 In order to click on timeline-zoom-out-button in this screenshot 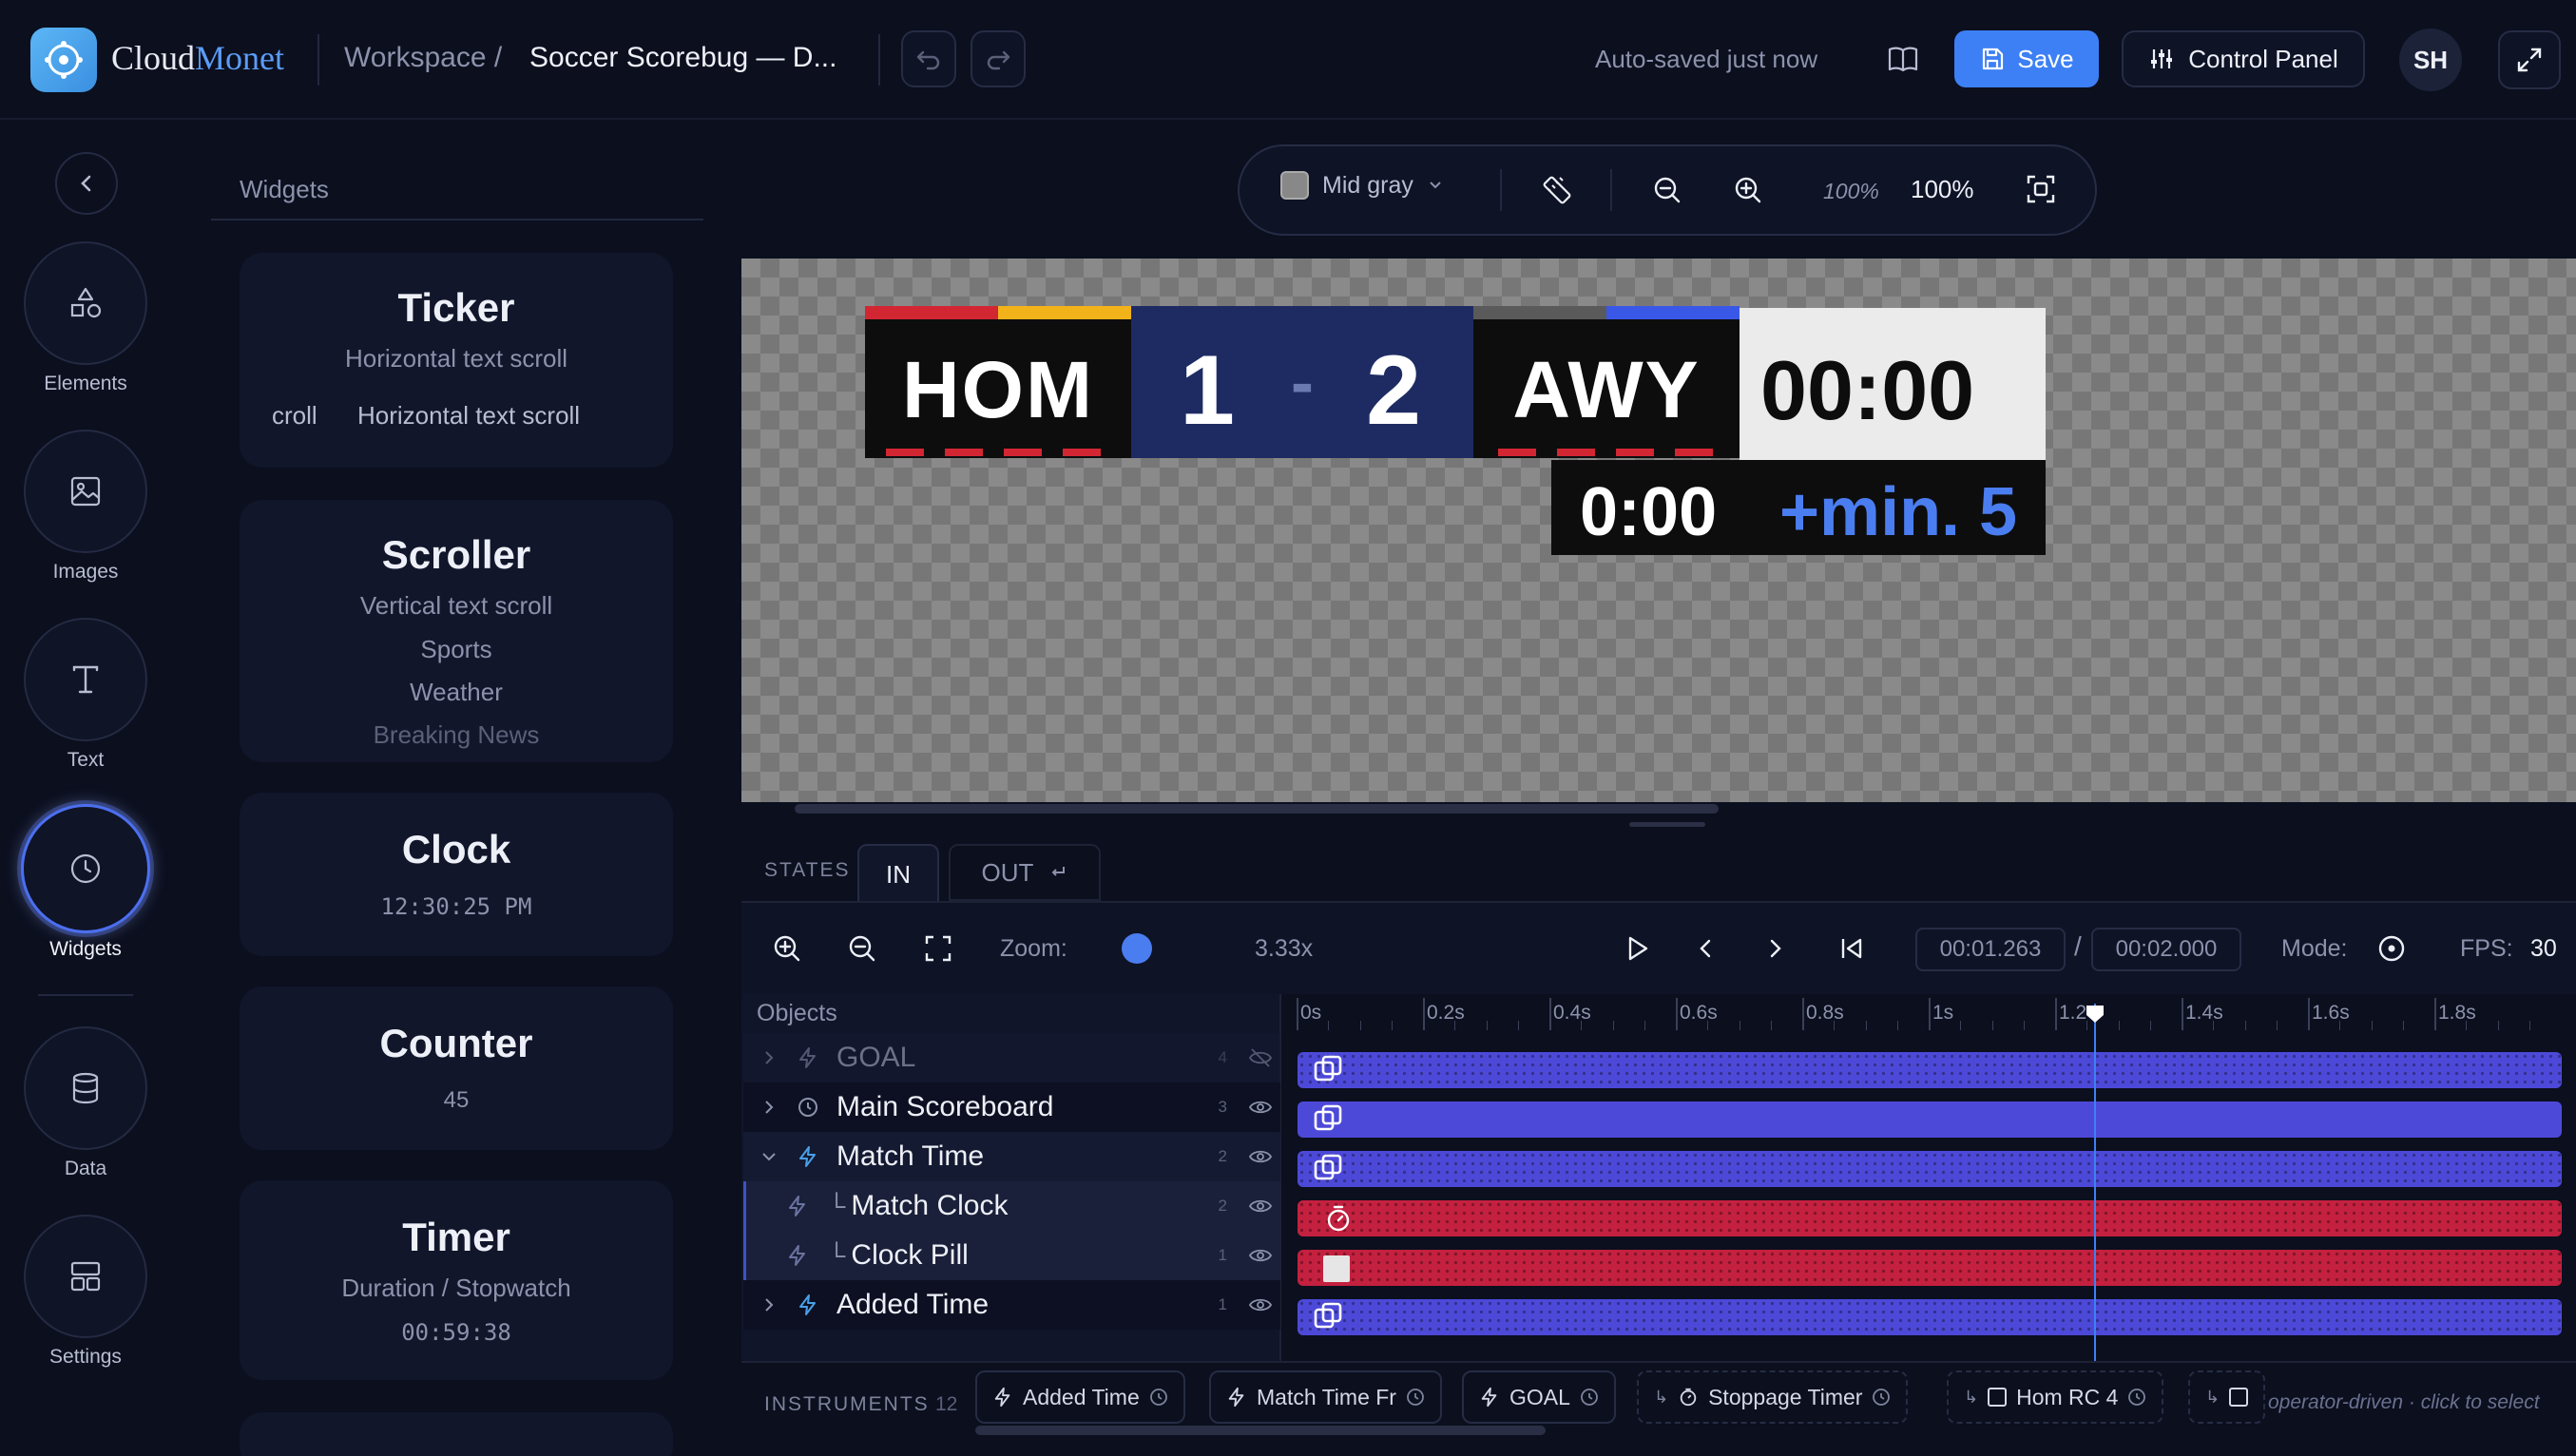, I will do `click(862, 949)`.